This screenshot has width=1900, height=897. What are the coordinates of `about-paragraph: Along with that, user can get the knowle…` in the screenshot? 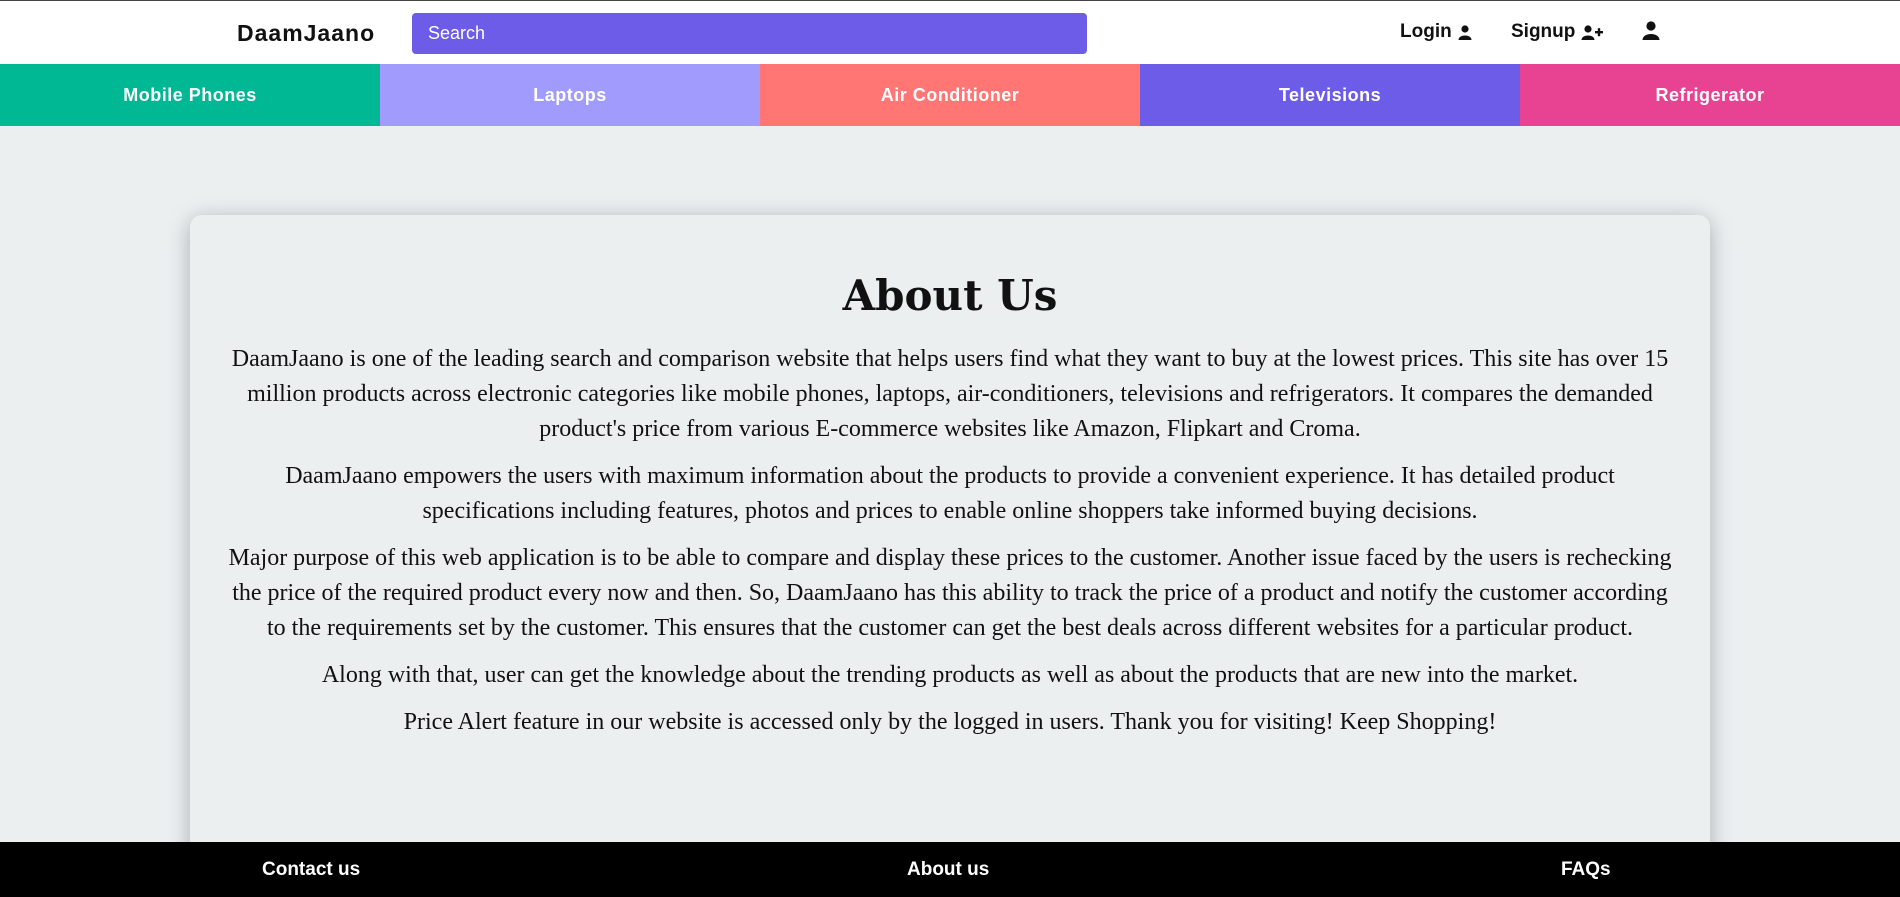 It's located at (950, 675).